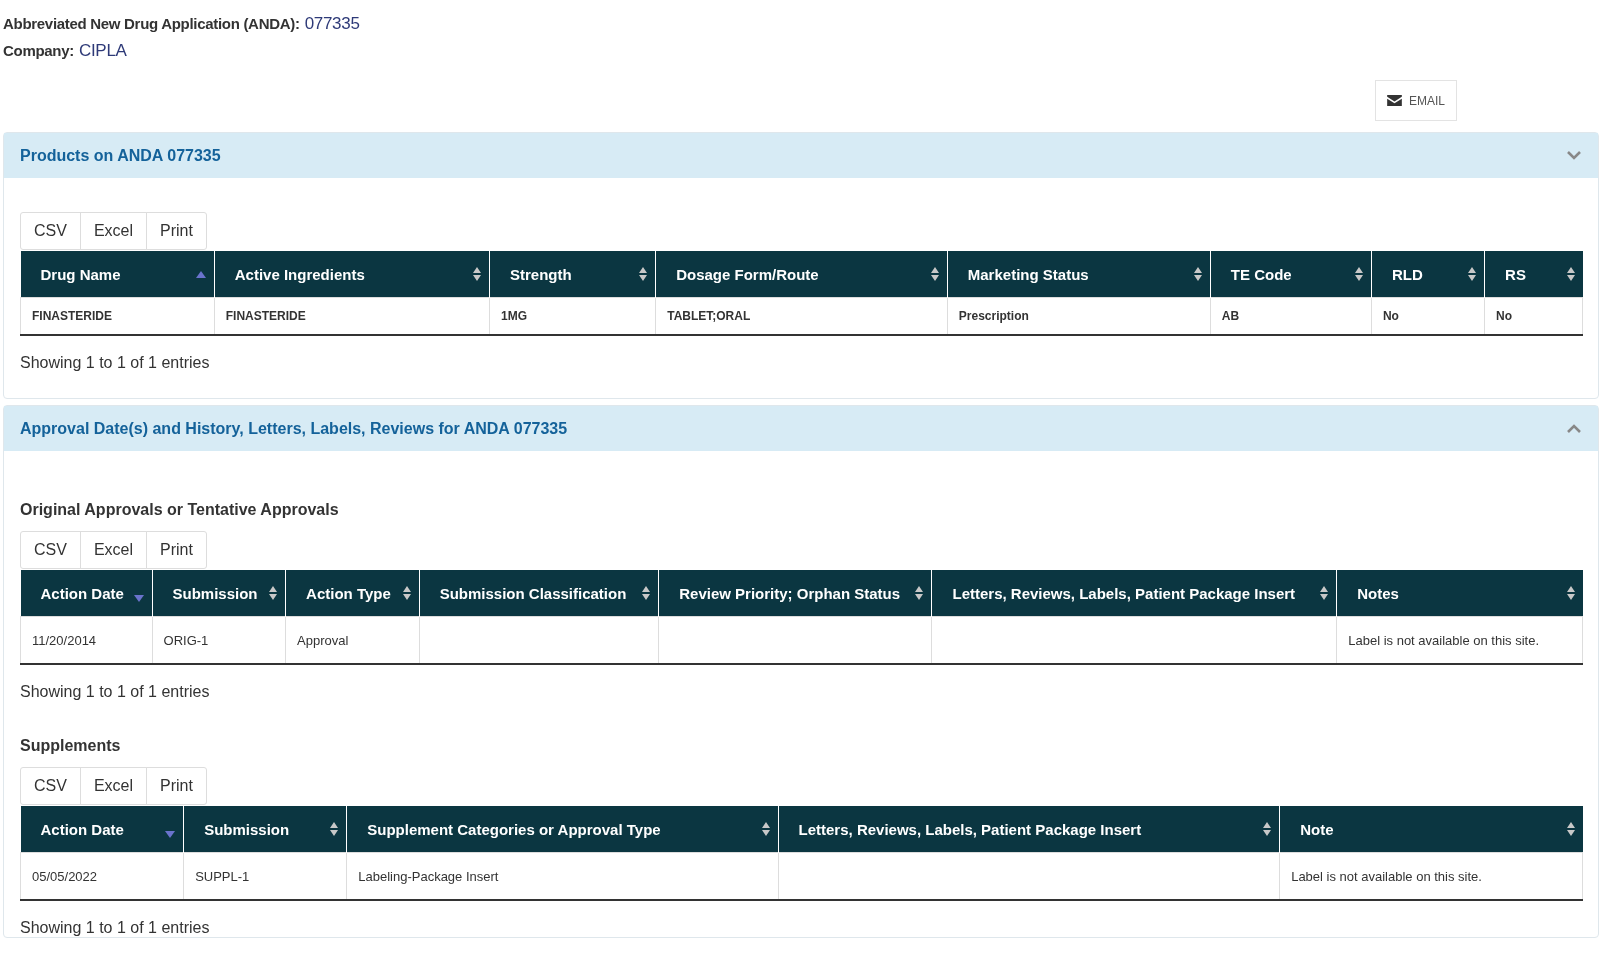  Describe the element at coordinates (541, 274) in the screenshot. I see `column-label: Strength` at that location.